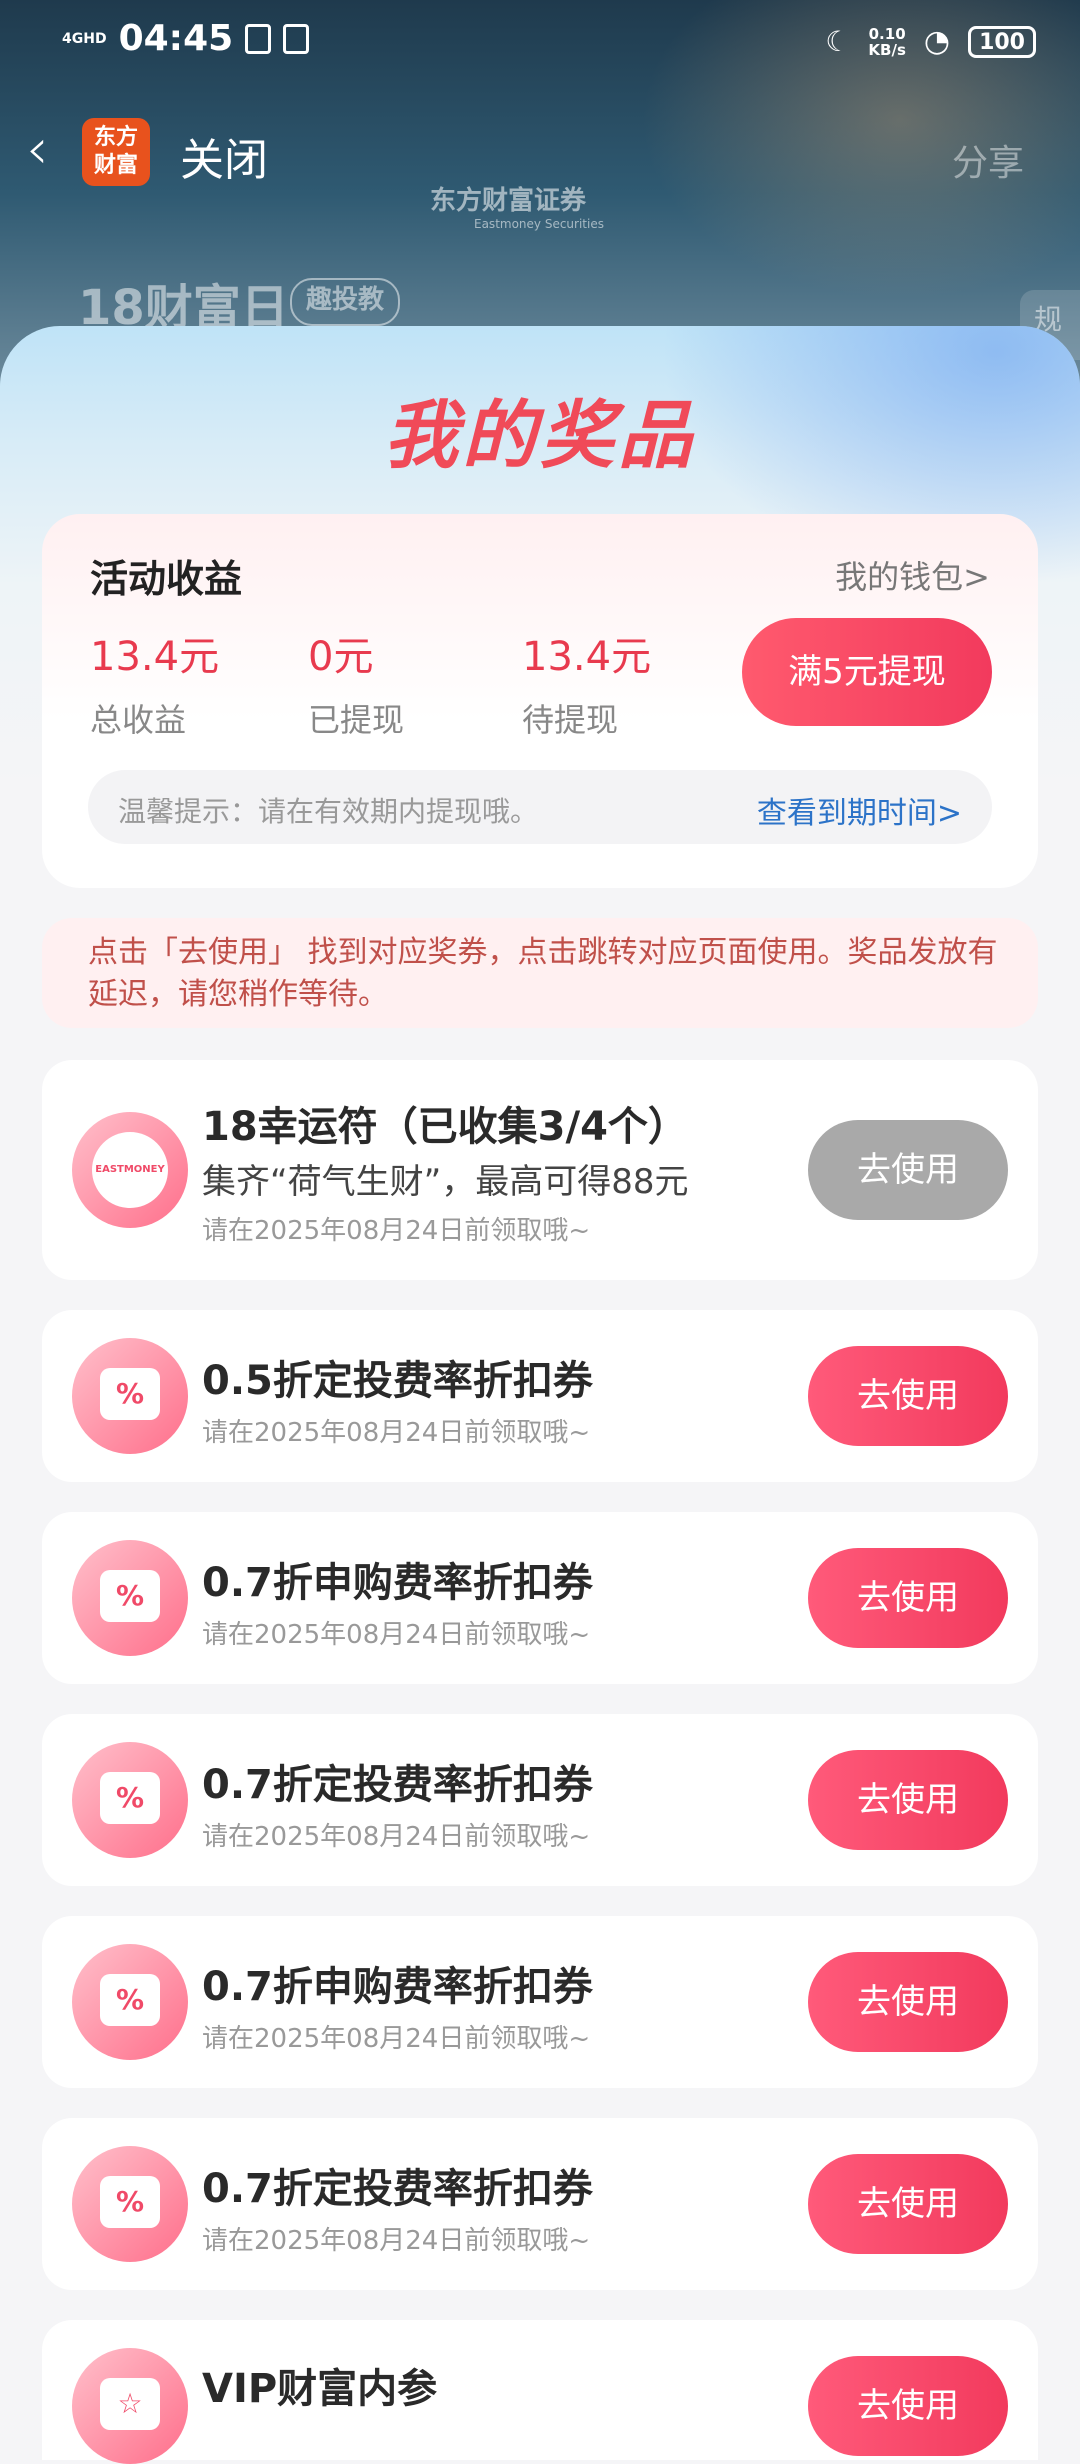  I want to click on close-button: 关闭, so click(224, 156).